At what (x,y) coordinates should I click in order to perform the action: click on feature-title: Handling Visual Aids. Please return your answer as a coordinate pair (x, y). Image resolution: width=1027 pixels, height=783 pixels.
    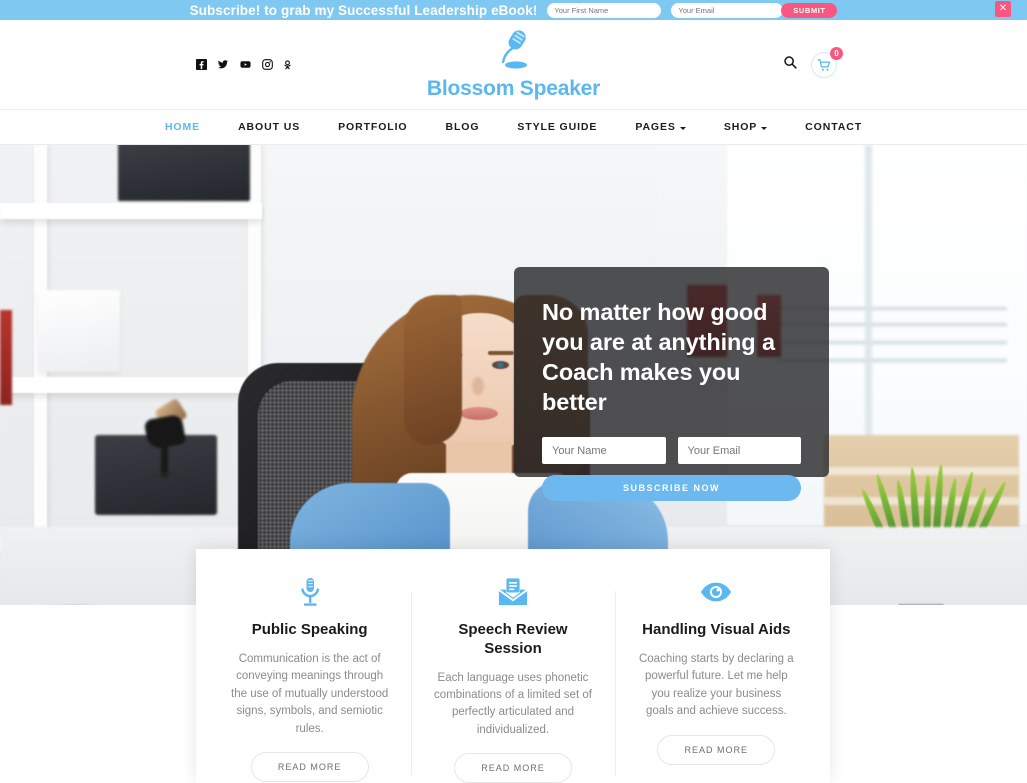
    Looking at the image, I should click on (716, 629).